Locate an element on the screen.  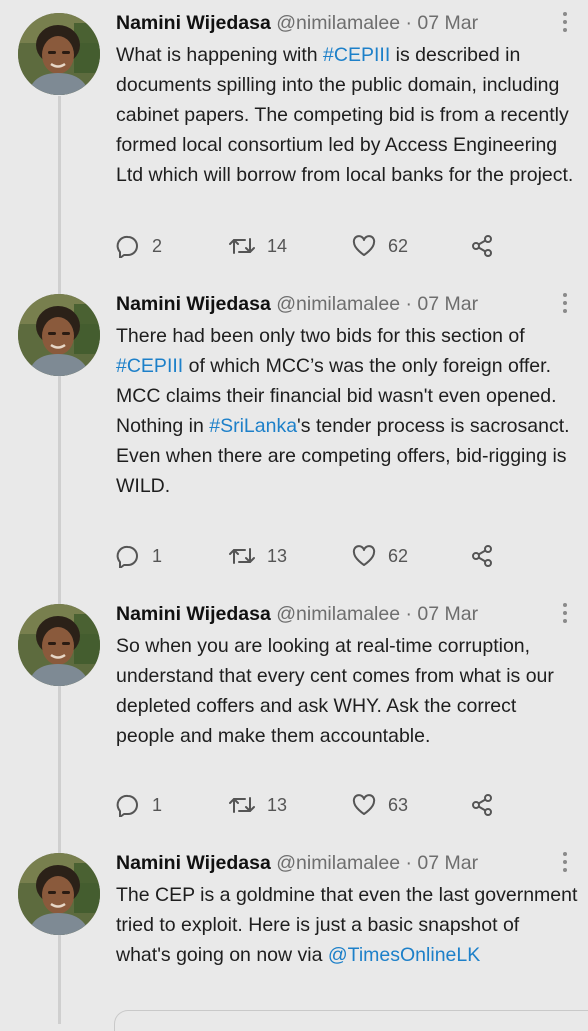
text-segment: What is happening with is located at coordinates (220, 55).